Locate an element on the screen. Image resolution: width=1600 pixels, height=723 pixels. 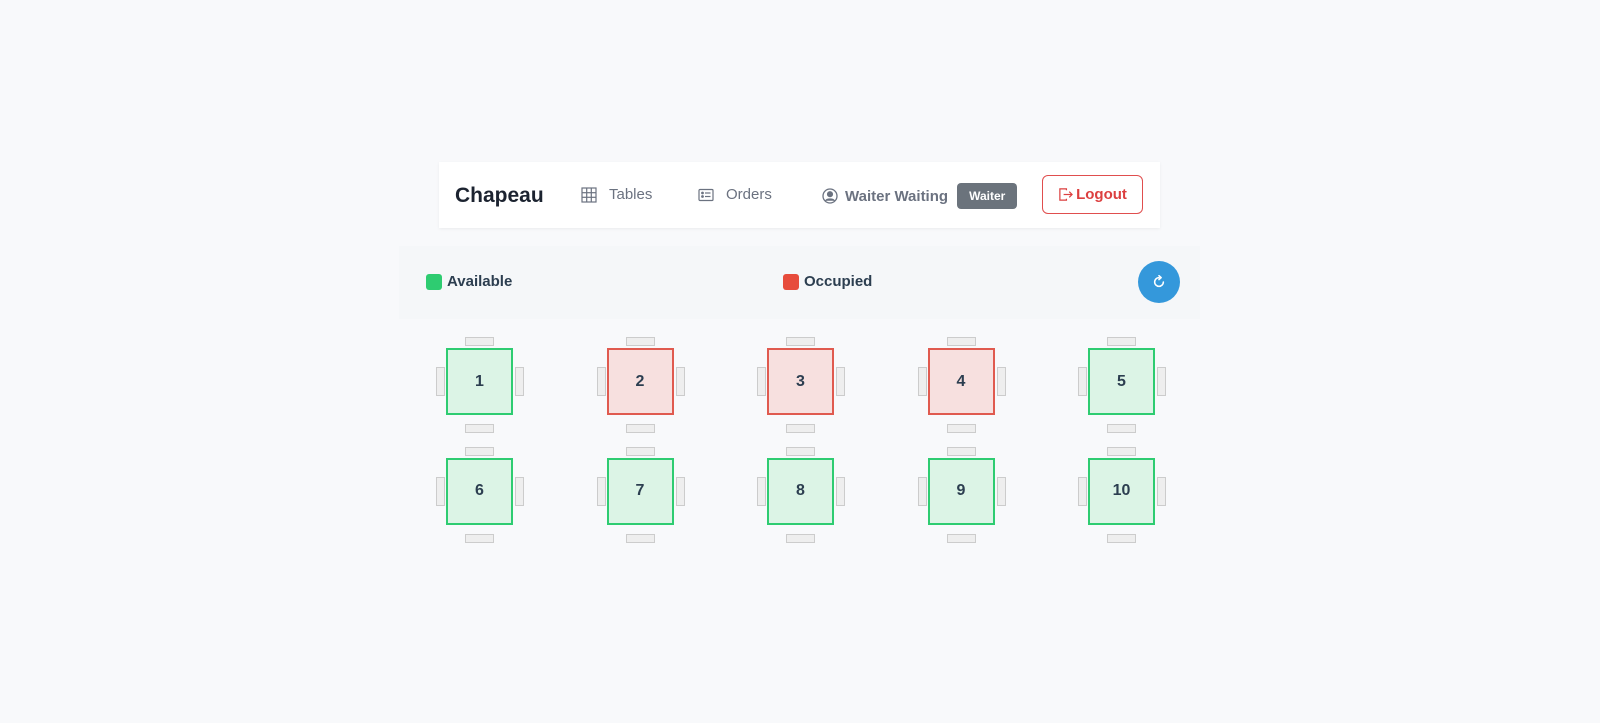
legend-available-label: Available is located at coordinates (480, 281).